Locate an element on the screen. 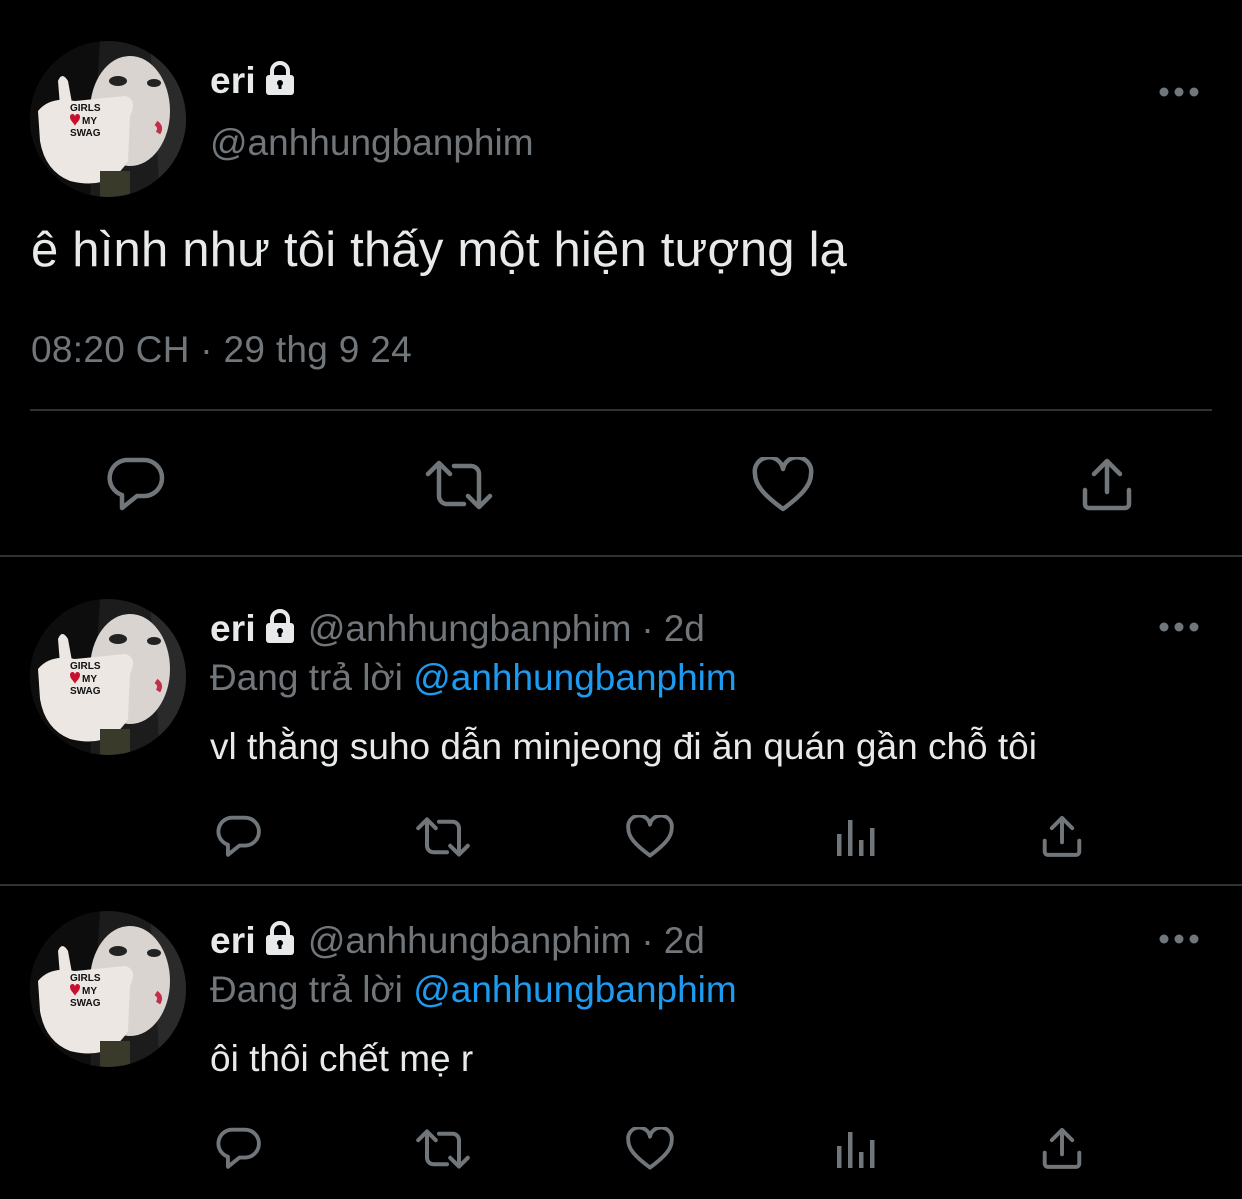 This screenshot has width=1242, height=1199. reply-text: ôi thôi chết mẹ r is located at coordinates (342, 1058).